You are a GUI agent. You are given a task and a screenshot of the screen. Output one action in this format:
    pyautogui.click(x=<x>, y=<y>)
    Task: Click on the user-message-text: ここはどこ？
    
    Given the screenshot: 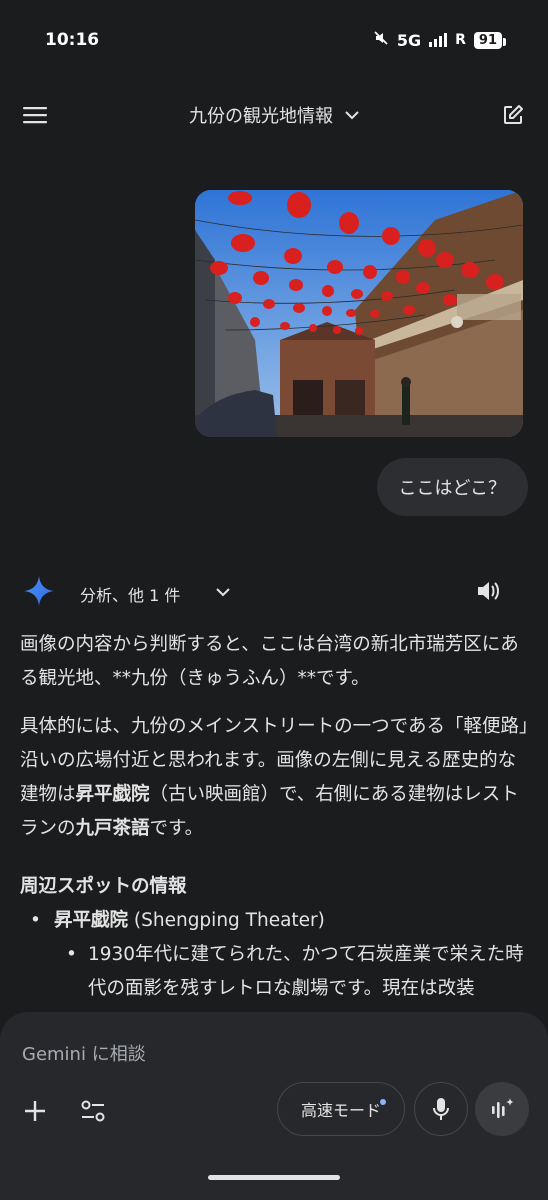 What is the action you would take?
    pyautogui.click(x=452, y=488)
    